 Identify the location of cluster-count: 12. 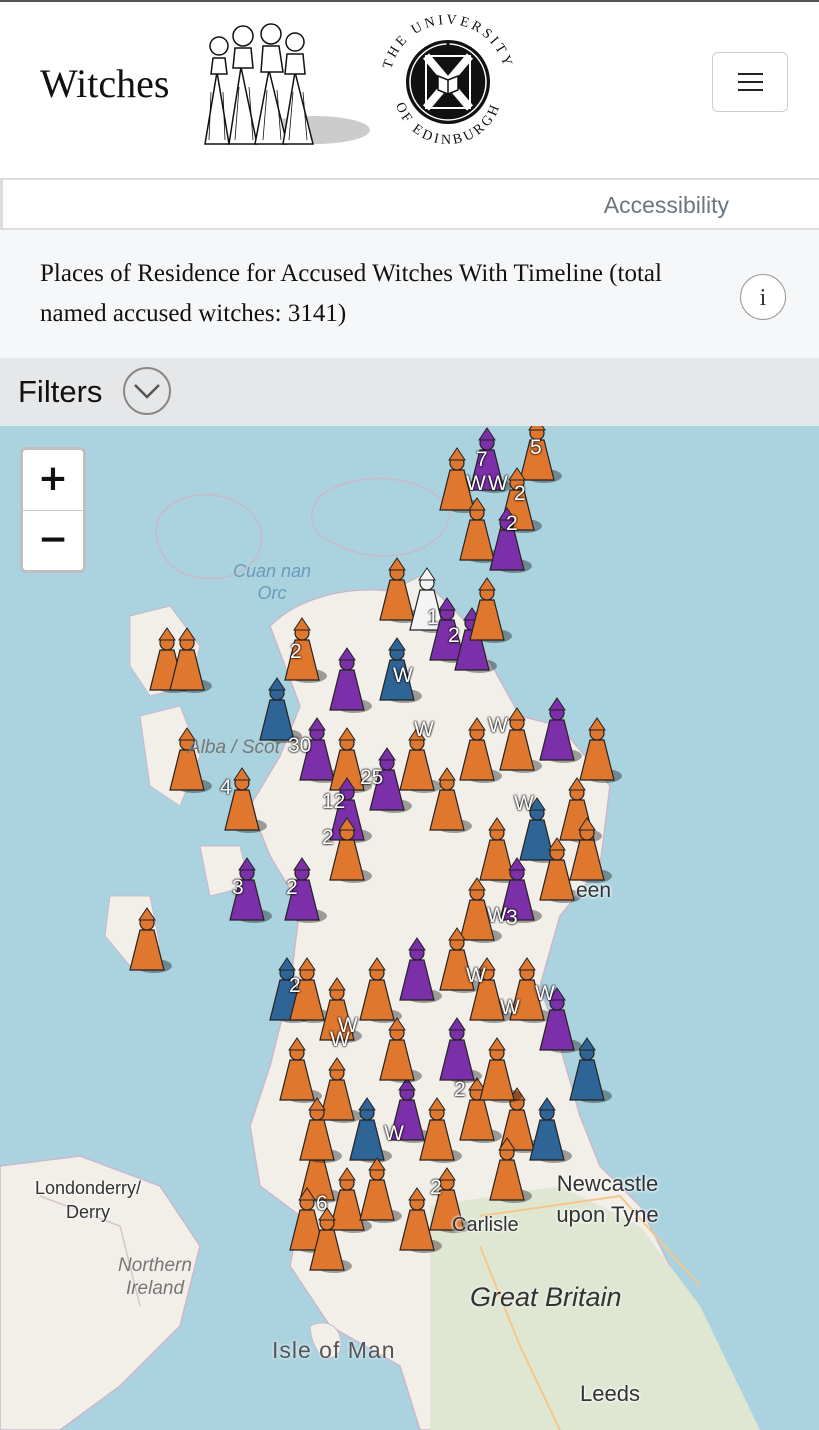
(333, 802).